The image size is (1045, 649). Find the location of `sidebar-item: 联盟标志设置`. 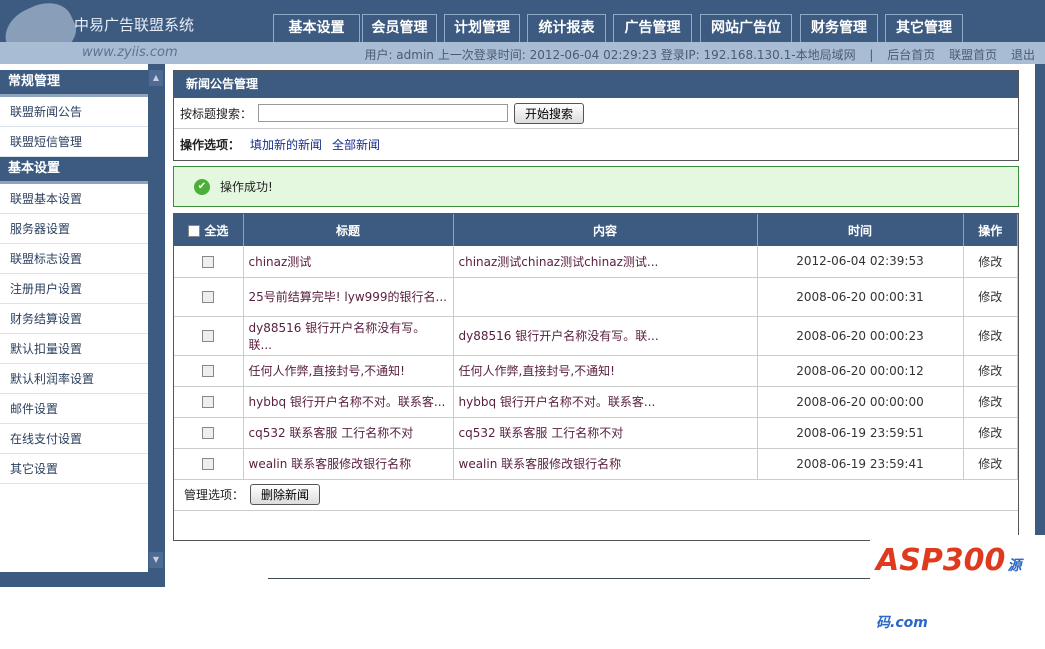

sidebar-item: 联盟标志设置 is located at coordinates (74, 259).